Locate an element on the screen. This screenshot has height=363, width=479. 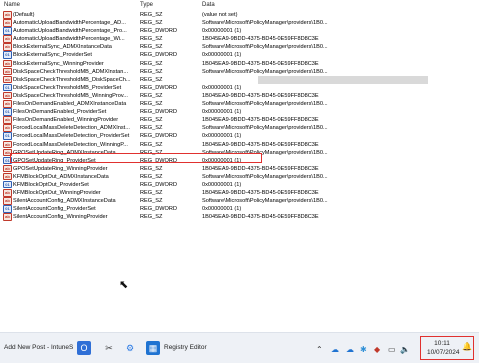
value-name: KFMBlockOptOut_ADMXInstanceData is located at coordinates (61, 176).